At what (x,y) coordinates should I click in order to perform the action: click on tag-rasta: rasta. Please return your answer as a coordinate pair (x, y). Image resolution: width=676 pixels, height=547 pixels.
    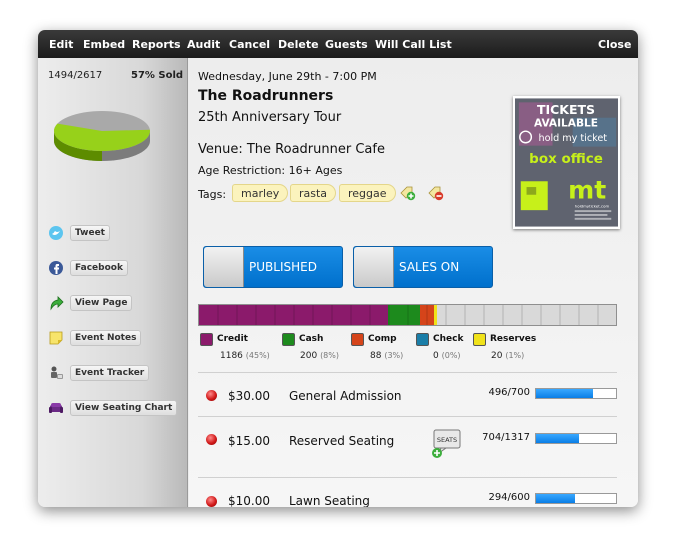
    Looking at the image, I should click on (313, 193).